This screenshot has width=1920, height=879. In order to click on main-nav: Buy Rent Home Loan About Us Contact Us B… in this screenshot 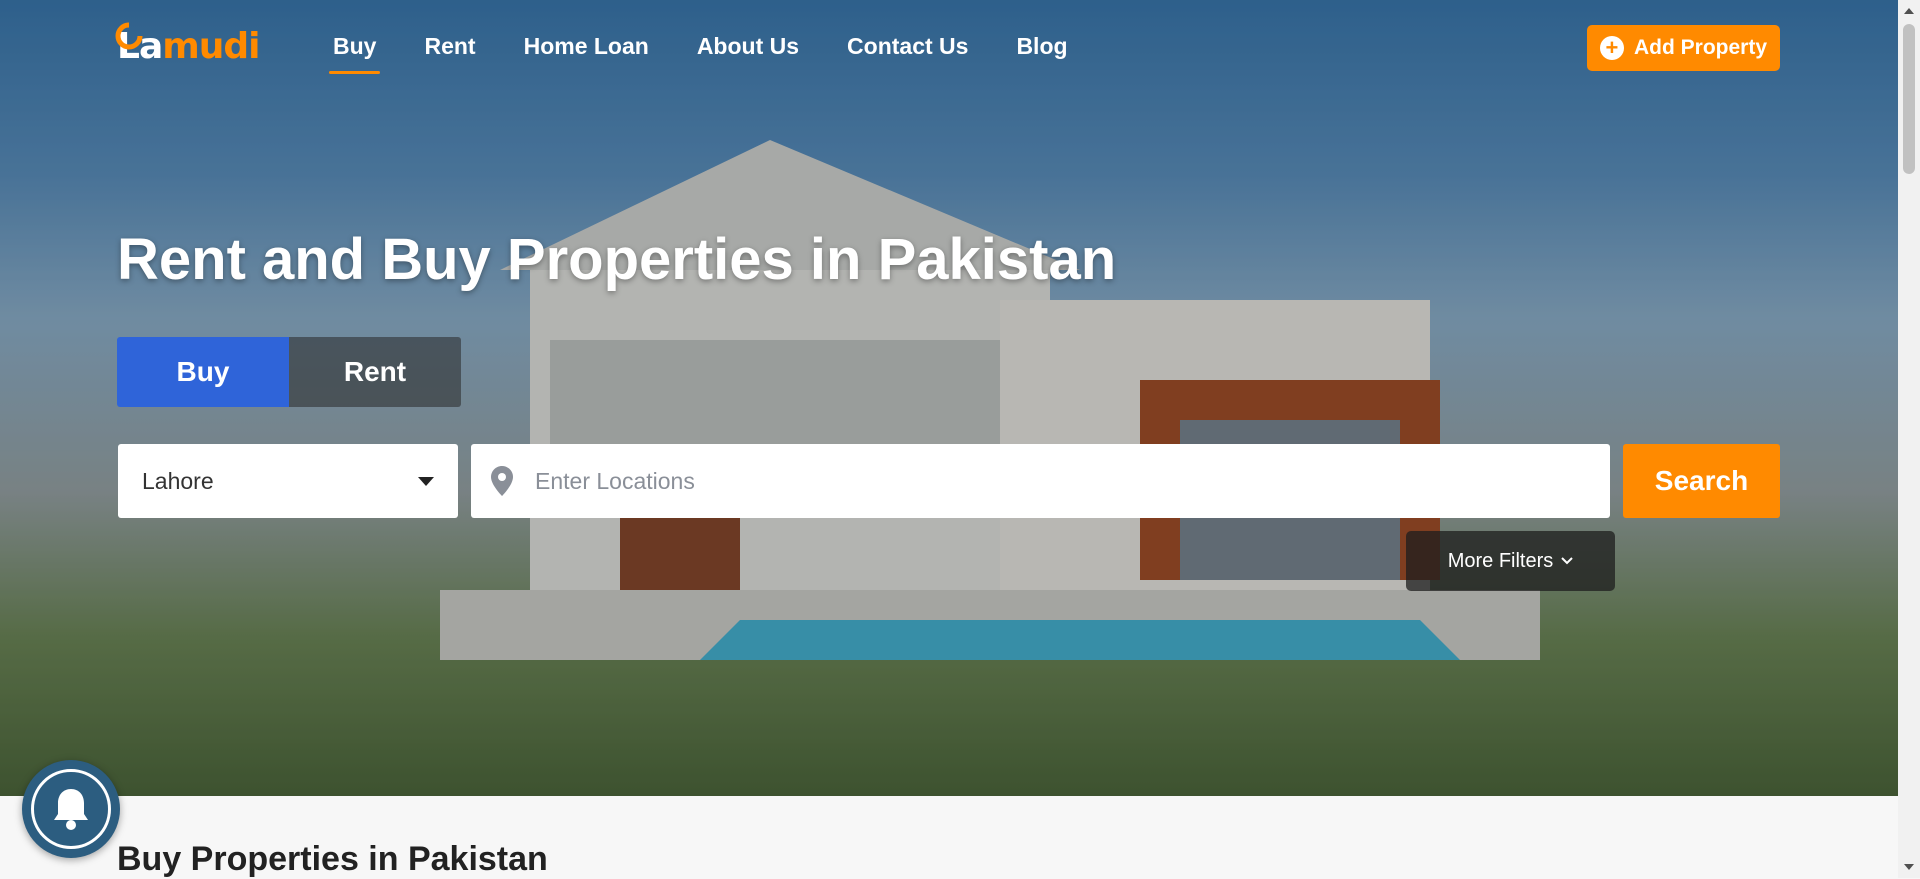, I will do `click(722, 53)`.